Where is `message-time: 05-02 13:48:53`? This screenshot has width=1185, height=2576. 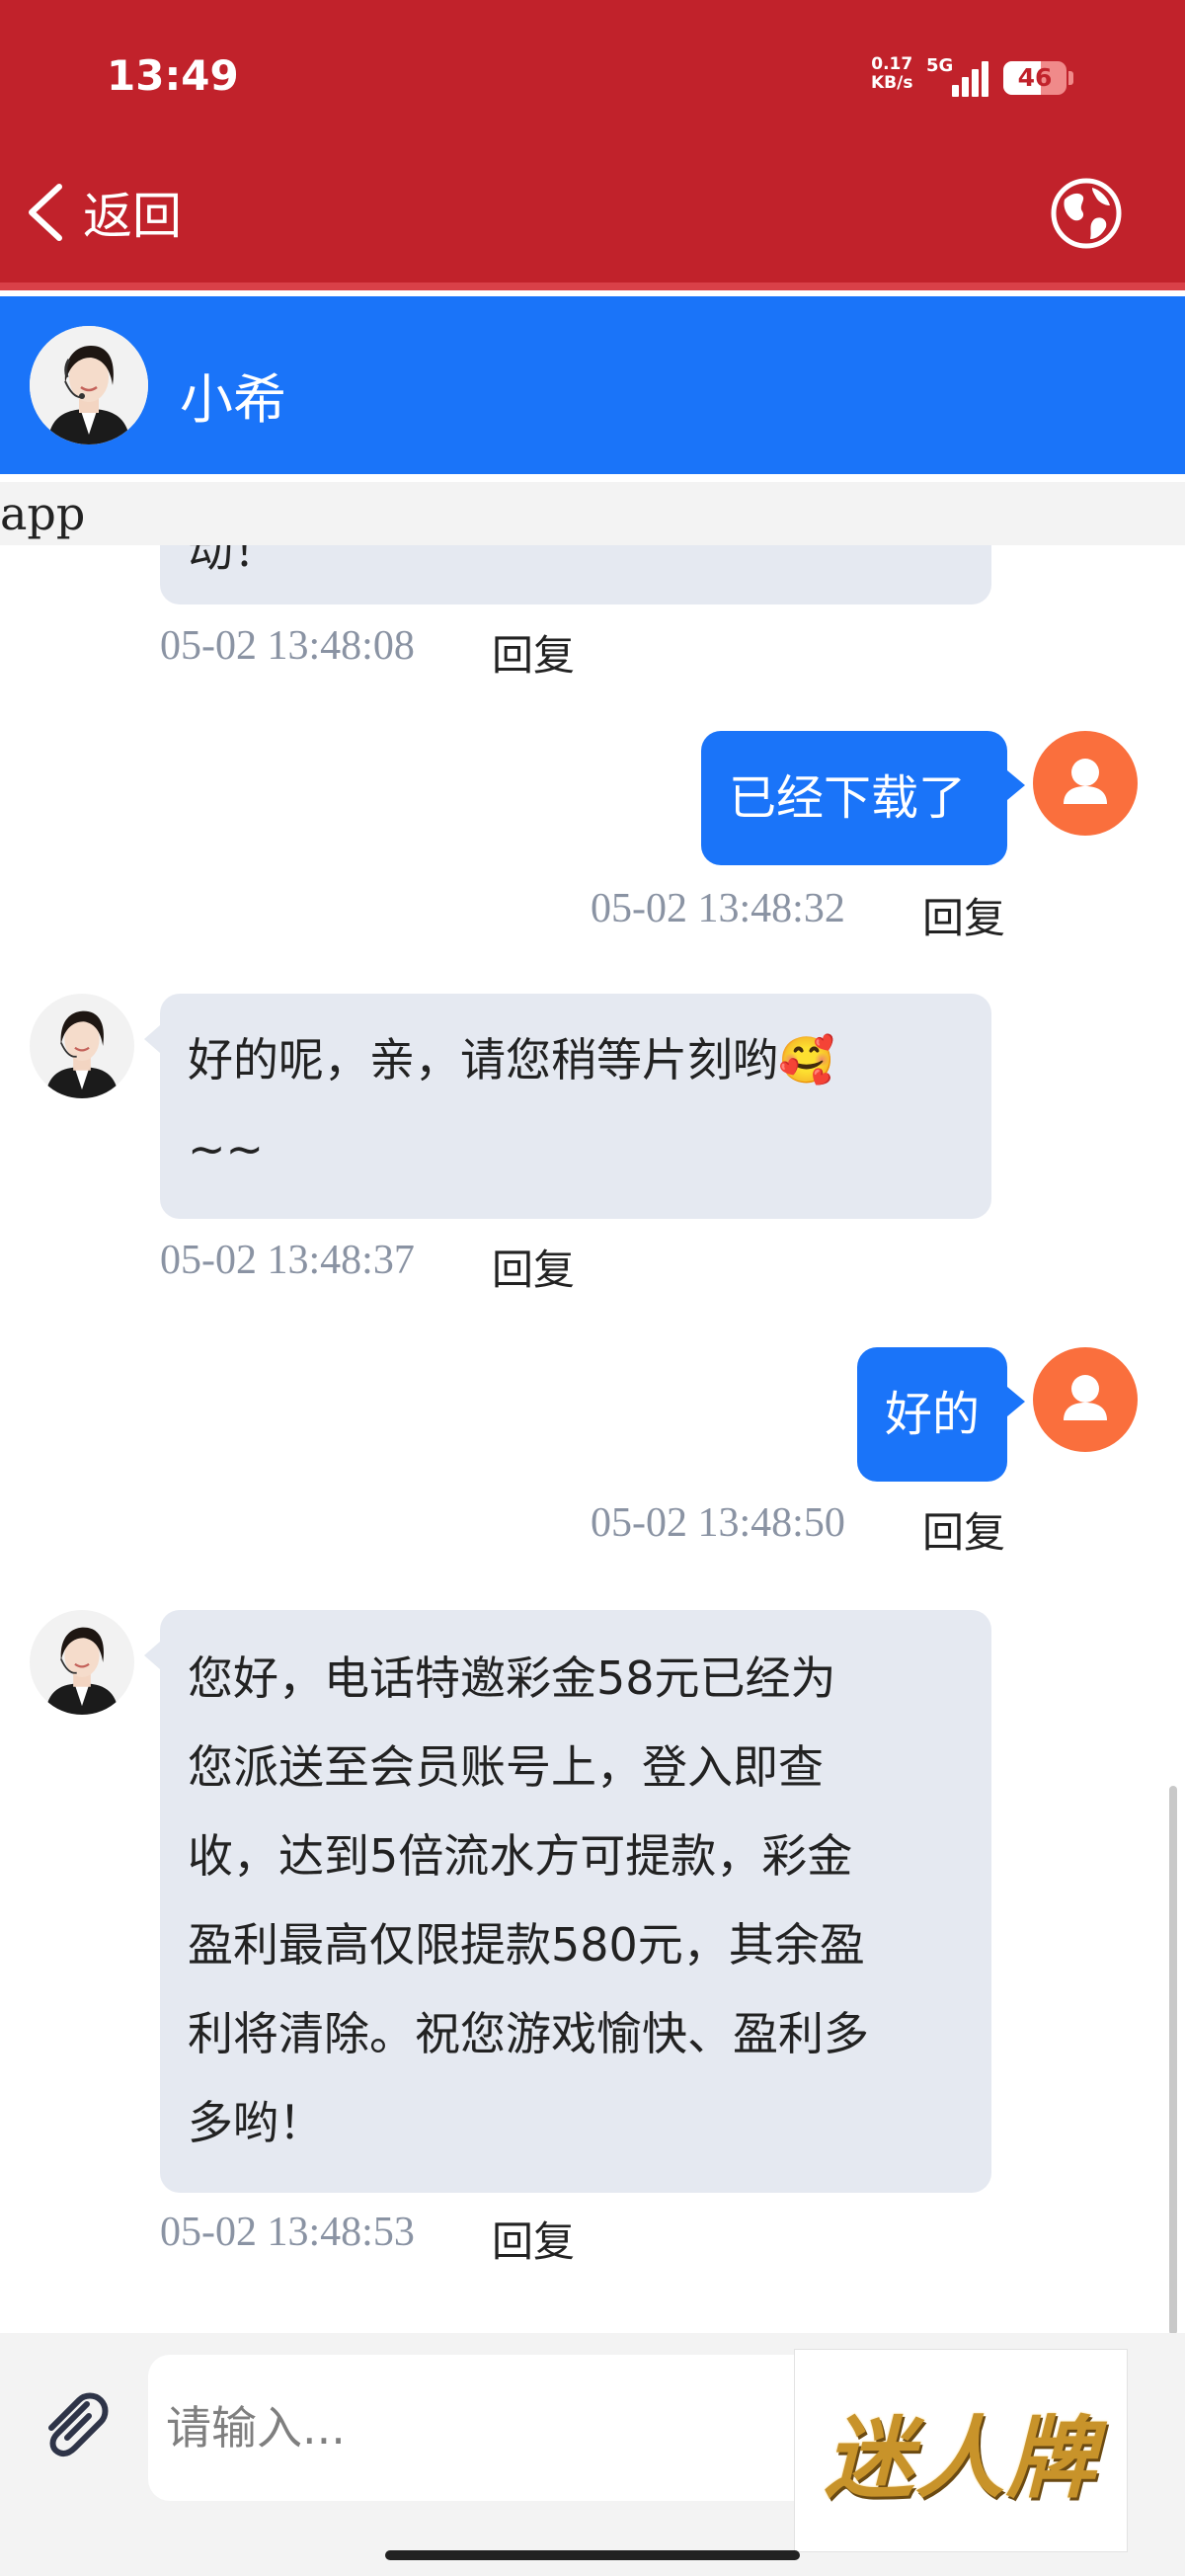 message-time: 05-02 13:48:53 is located at coordinates (288, 2232).